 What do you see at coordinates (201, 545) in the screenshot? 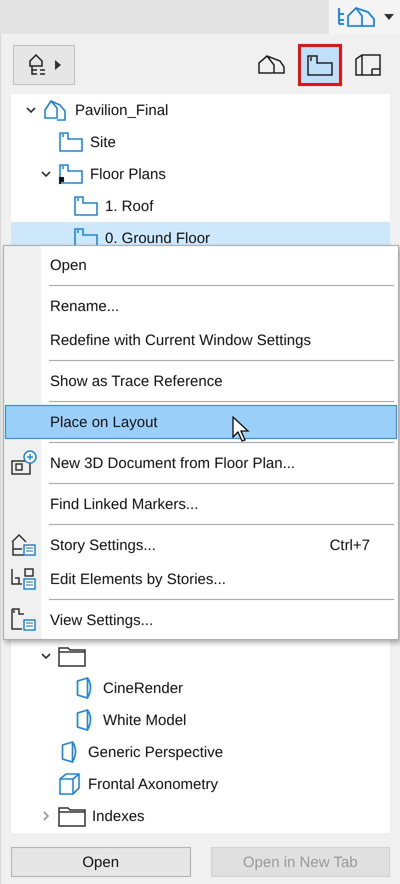
I see `menu-item: Story Settings... Ctrl+7` at bounding box center [201, 545].